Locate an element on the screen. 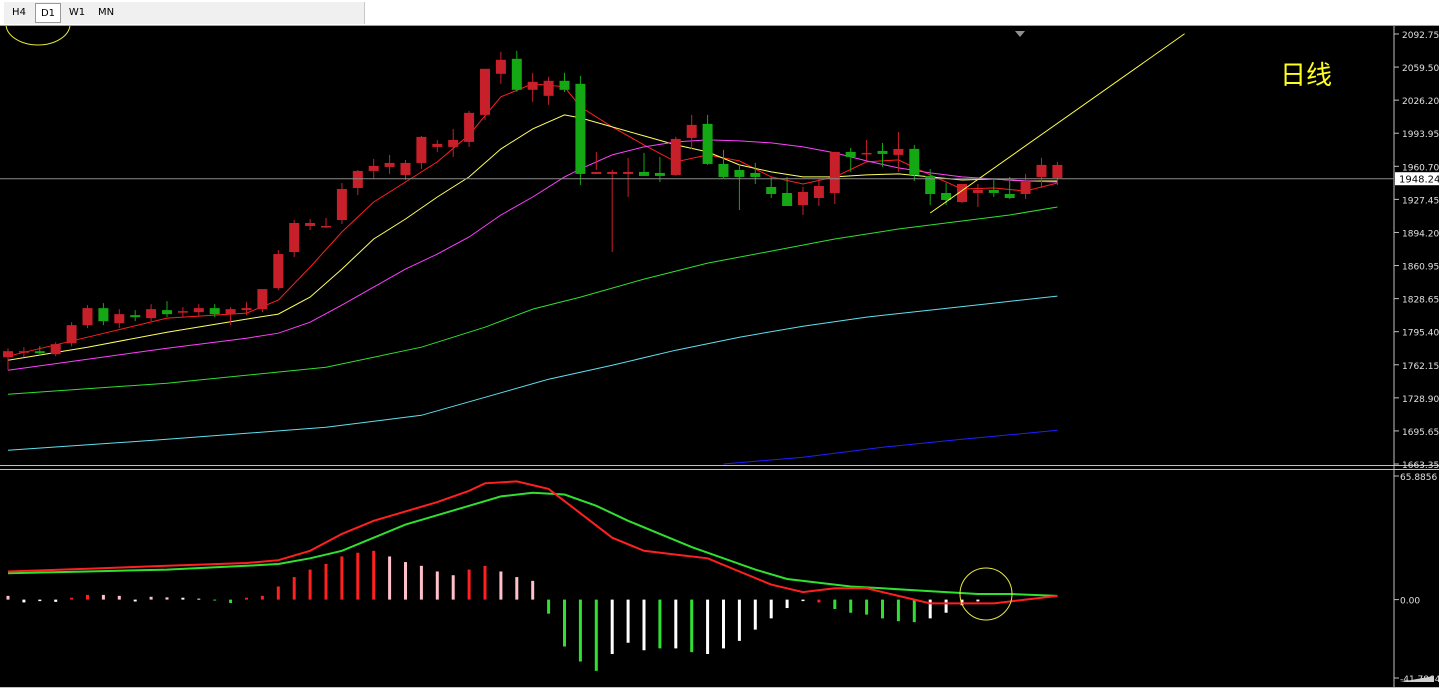 The width and height of the screenshot is (1439, 688). current-price-label: 1948.24 is located at coordinates (1419, 180).